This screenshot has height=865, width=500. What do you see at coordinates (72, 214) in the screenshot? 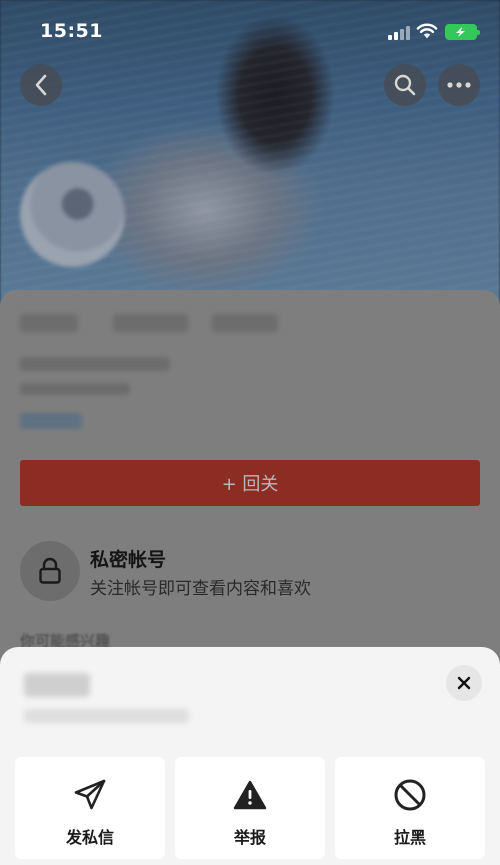
I see `profile-avatar` at bounding box center [72, 214].